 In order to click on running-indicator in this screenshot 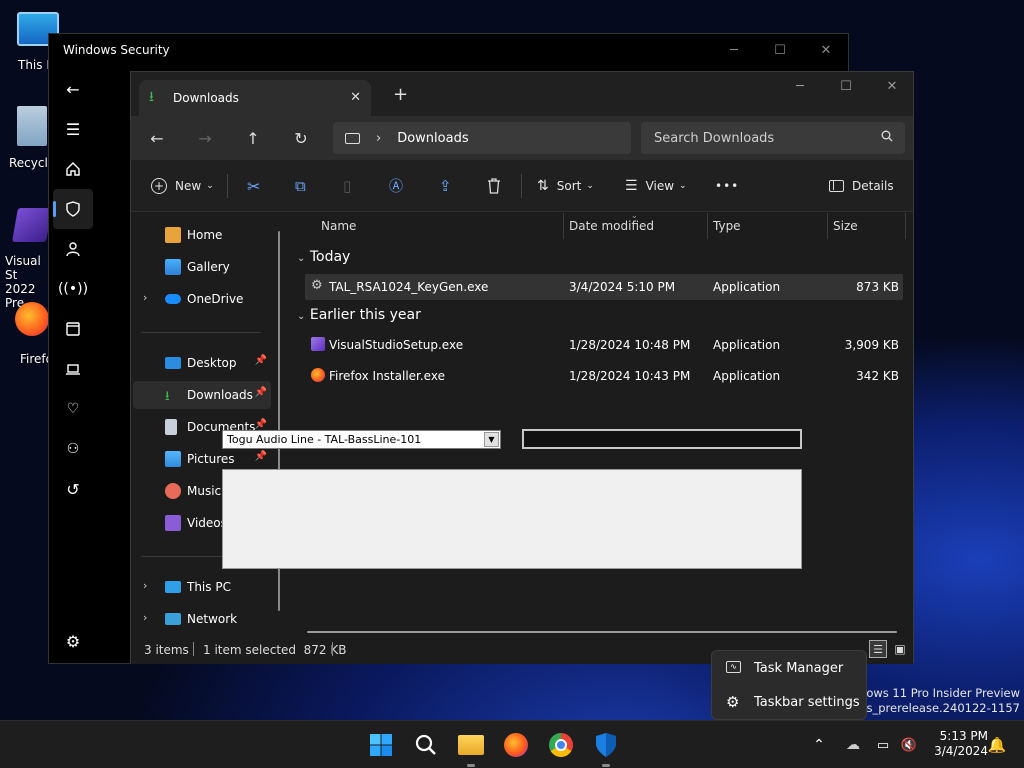, I will do `click(471, 765)`.